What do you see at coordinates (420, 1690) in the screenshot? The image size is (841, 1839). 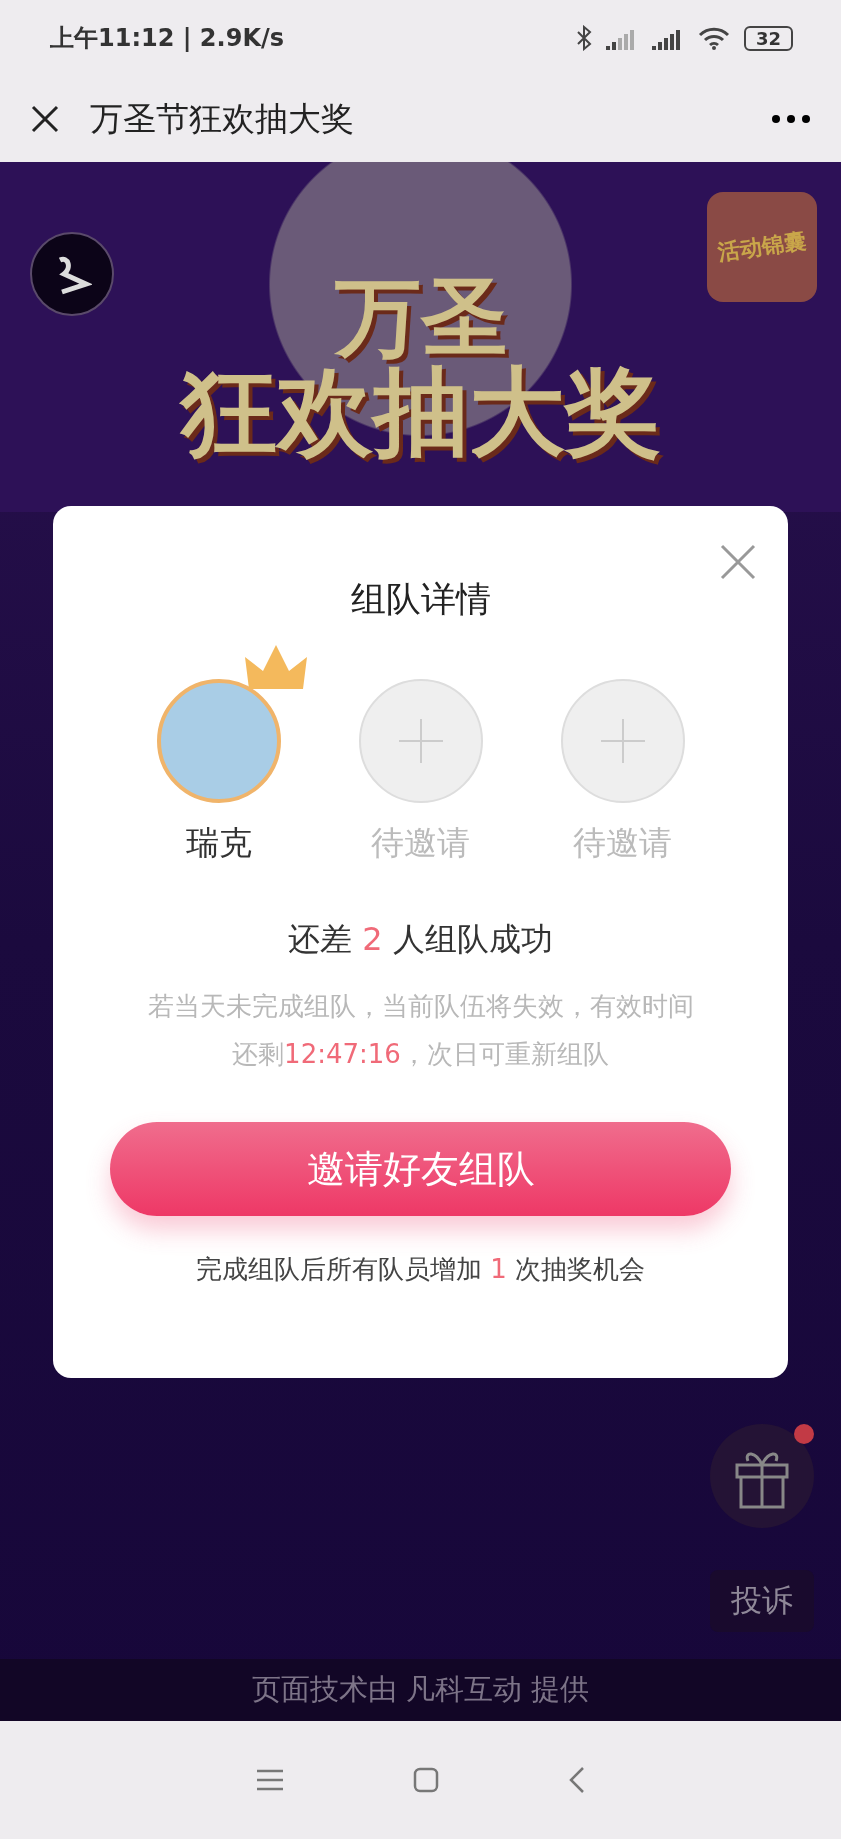 I see `footer-text: 页面技术由 凡科互动 提供` at bounding box center [420, 1690].